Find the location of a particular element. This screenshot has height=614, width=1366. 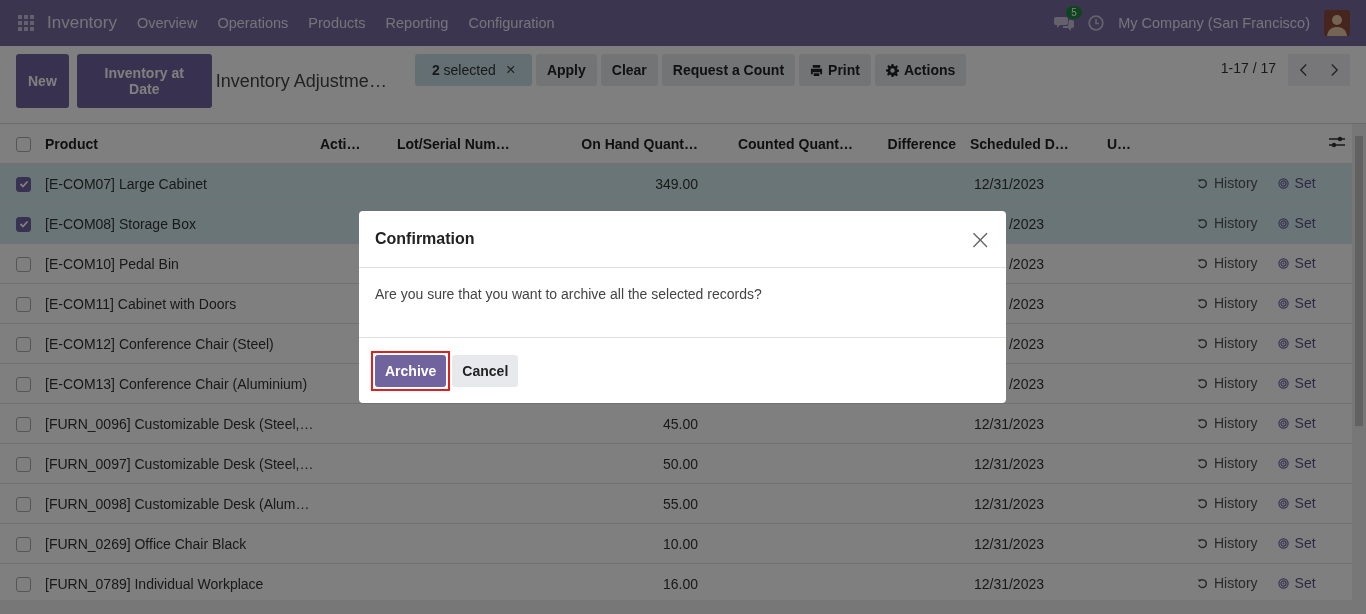

checkmark-icon is located at coordinates (23, 184).